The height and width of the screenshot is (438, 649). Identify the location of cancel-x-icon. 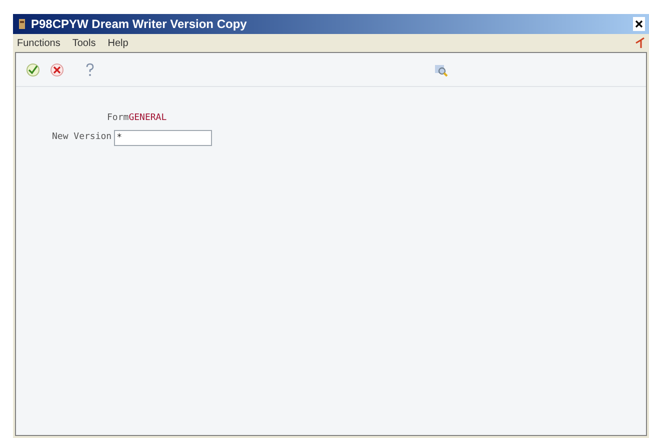
(57, 69).